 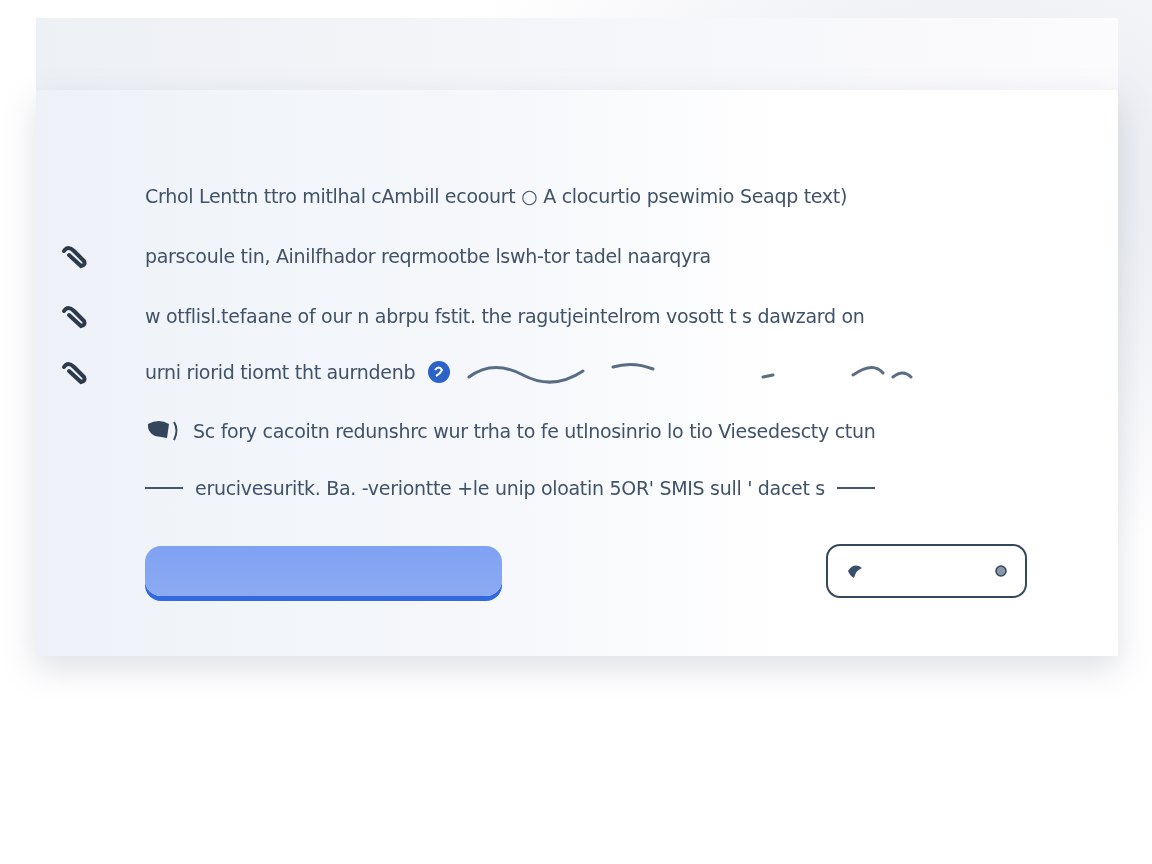 What do you see at coordinates (926, 571) in the screenshot?
I see `outline-button` at bounding box center [926, 571].